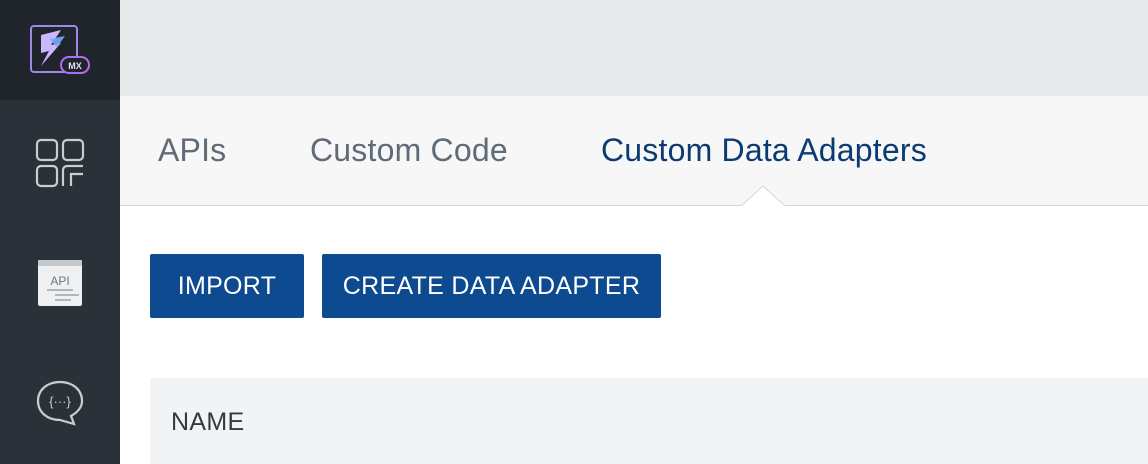  I want to click on logo-icon: MX, so click(60, 49).